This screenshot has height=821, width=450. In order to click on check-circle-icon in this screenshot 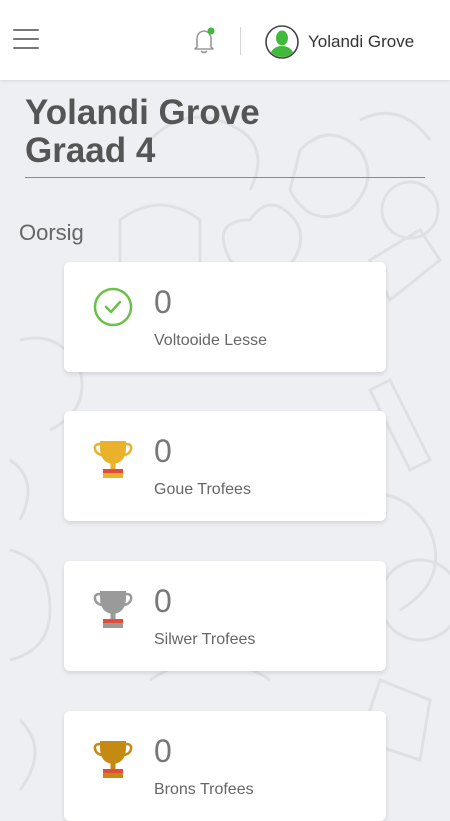, I will do `click(113, 307)`.